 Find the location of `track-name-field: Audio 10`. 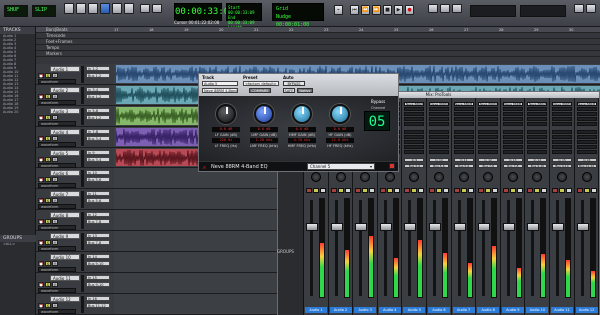

track-name-field: Audio 10 is located at coordinates (65, 257).